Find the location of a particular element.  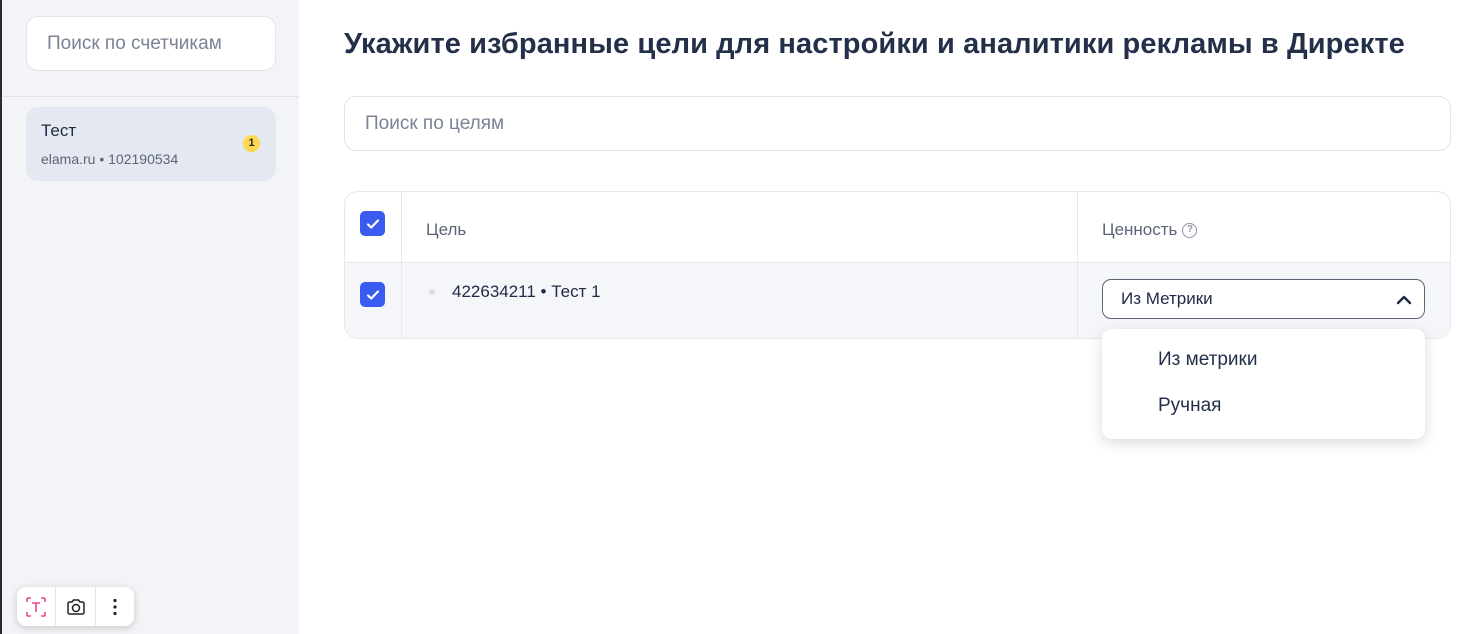

counter-item: Тест elama.ru • 102190534 1 is located at coordinates (151, 144).